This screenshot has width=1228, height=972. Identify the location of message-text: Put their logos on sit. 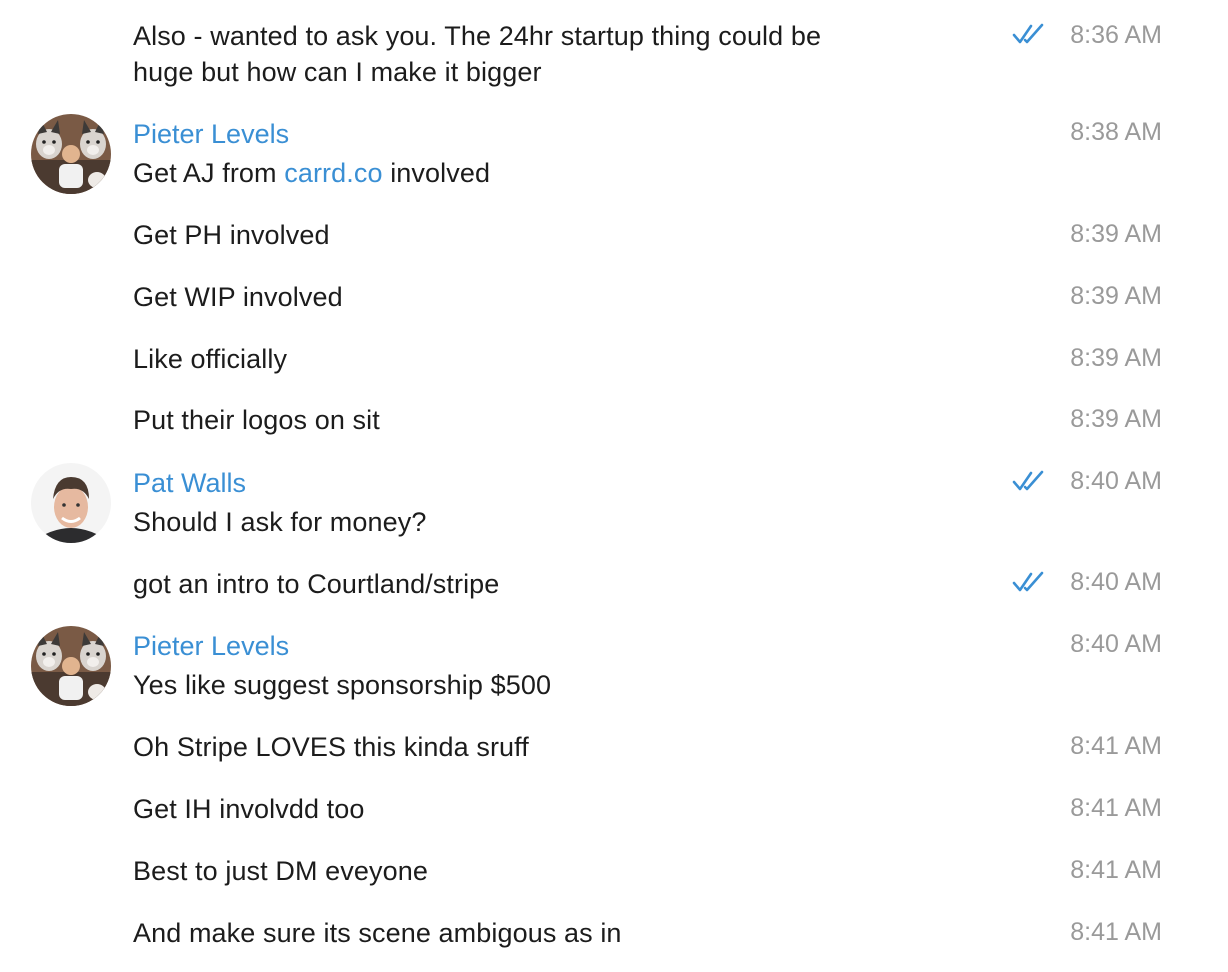
(256, 420).